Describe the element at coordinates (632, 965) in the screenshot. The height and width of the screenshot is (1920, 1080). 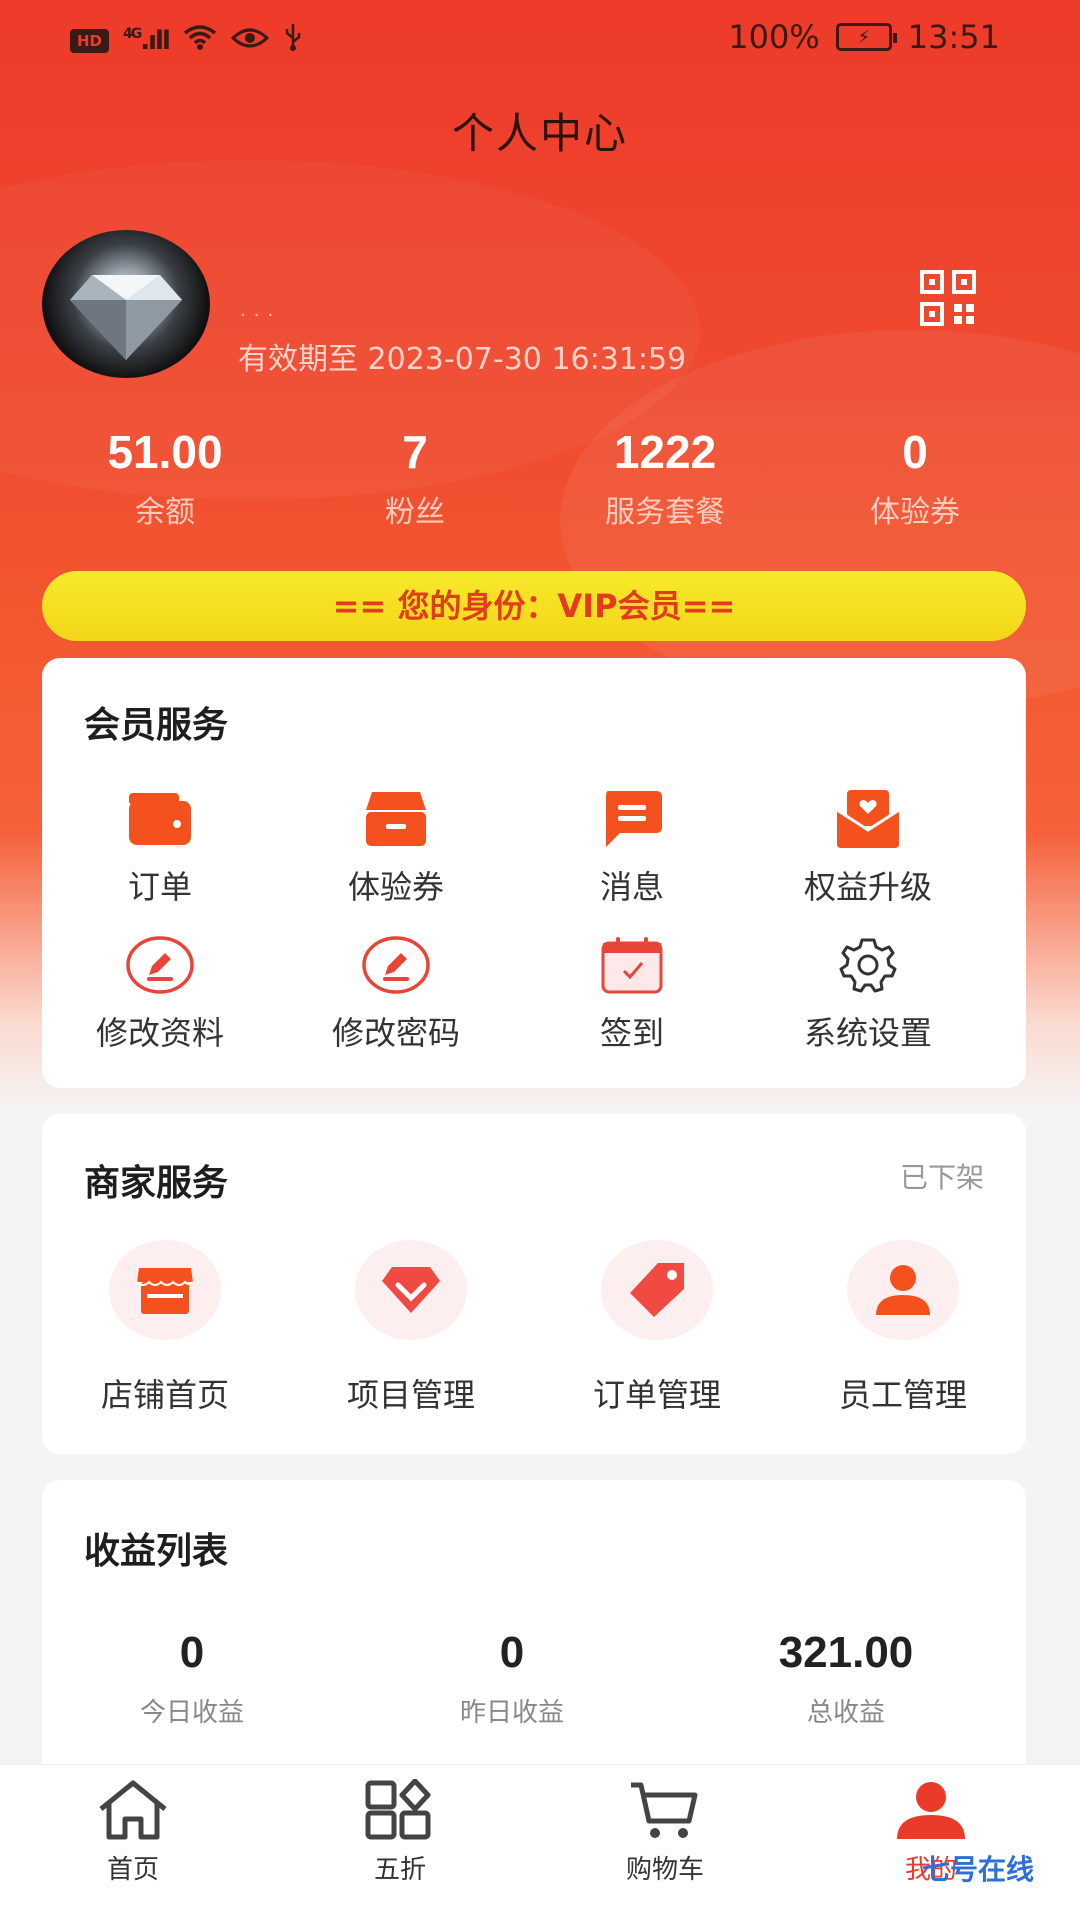
I see `calendar-check-icon` at that location.